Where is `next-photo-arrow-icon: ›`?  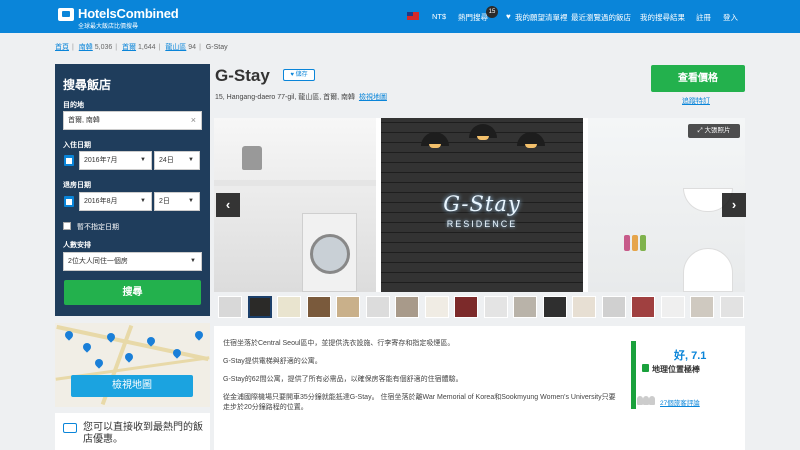
next-photo-arrow-icon: › is located at coordinates (734, 205).